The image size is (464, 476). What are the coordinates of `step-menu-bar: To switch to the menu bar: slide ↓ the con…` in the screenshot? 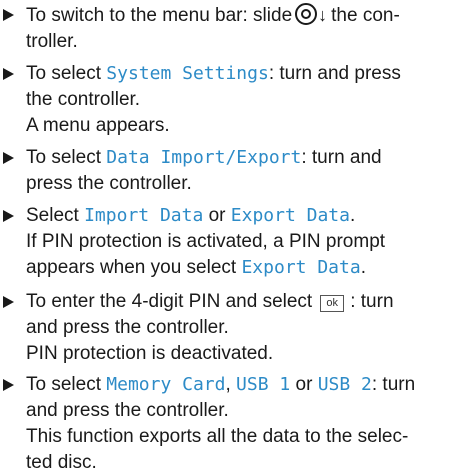 It's located at (232, 28).